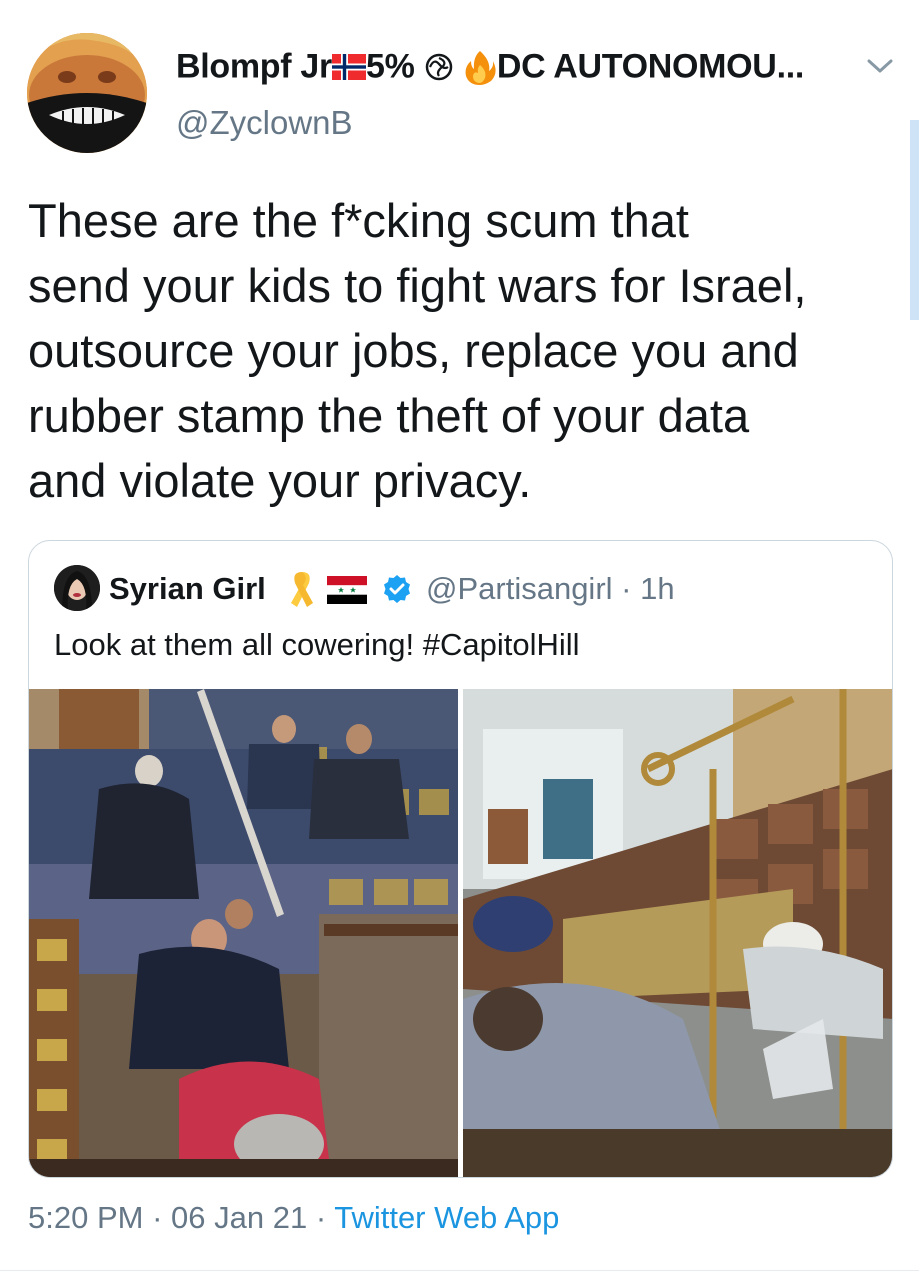 Image resolution: width=919 pixels, height=1280 pixels. What do you see at coordinates (317, 644) in the screenshot?
I see `quoted-tweet-text: Look at them all cowering! #CapitolHill` at bounding box center [317, 644].